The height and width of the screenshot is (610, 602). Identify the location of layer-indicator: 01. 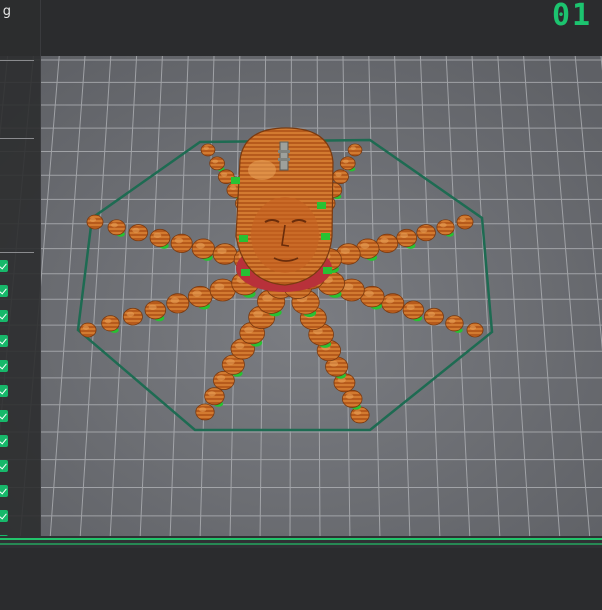
(572, 16).